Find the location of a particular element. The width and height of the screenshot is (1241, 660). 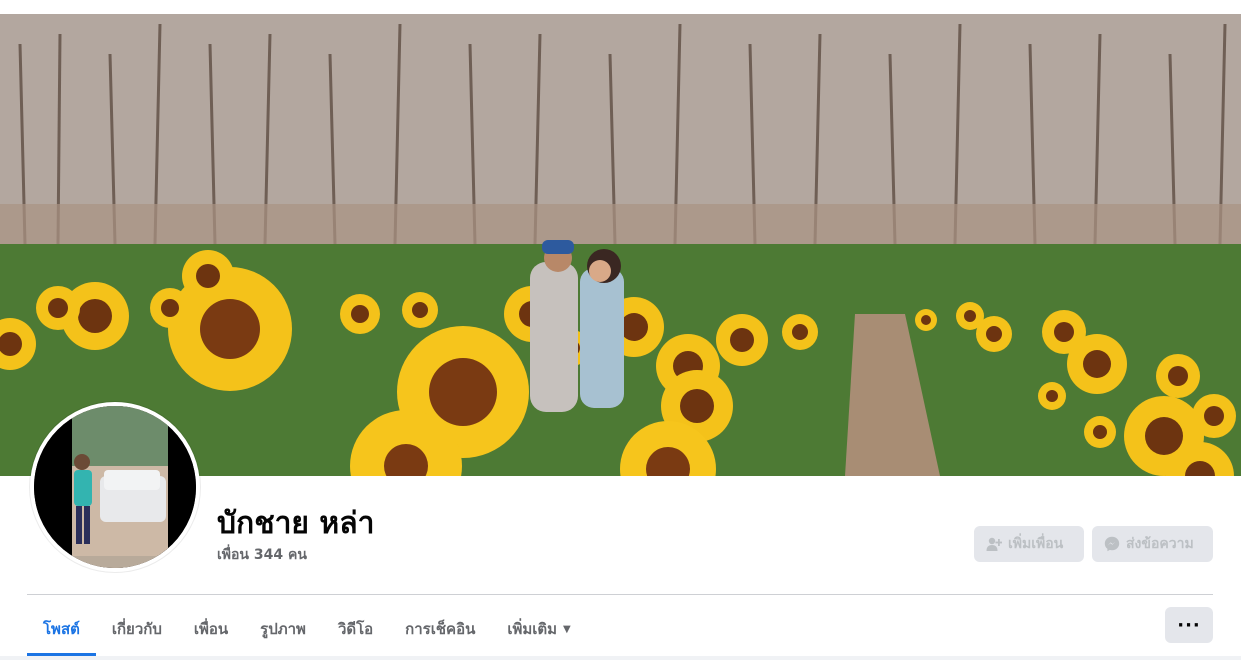

bottom-shadow is located at coordinates (620, 658).